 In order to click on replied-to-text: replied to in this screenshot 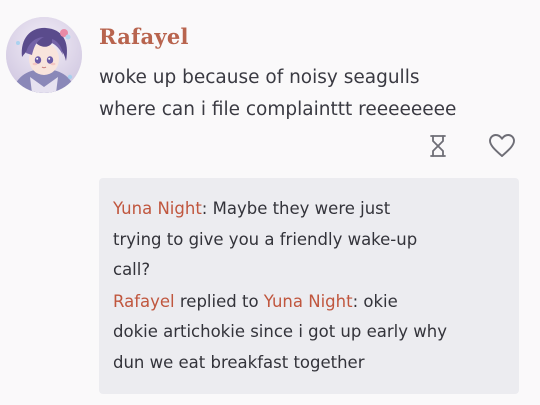, I will do `click(219, 301)`.